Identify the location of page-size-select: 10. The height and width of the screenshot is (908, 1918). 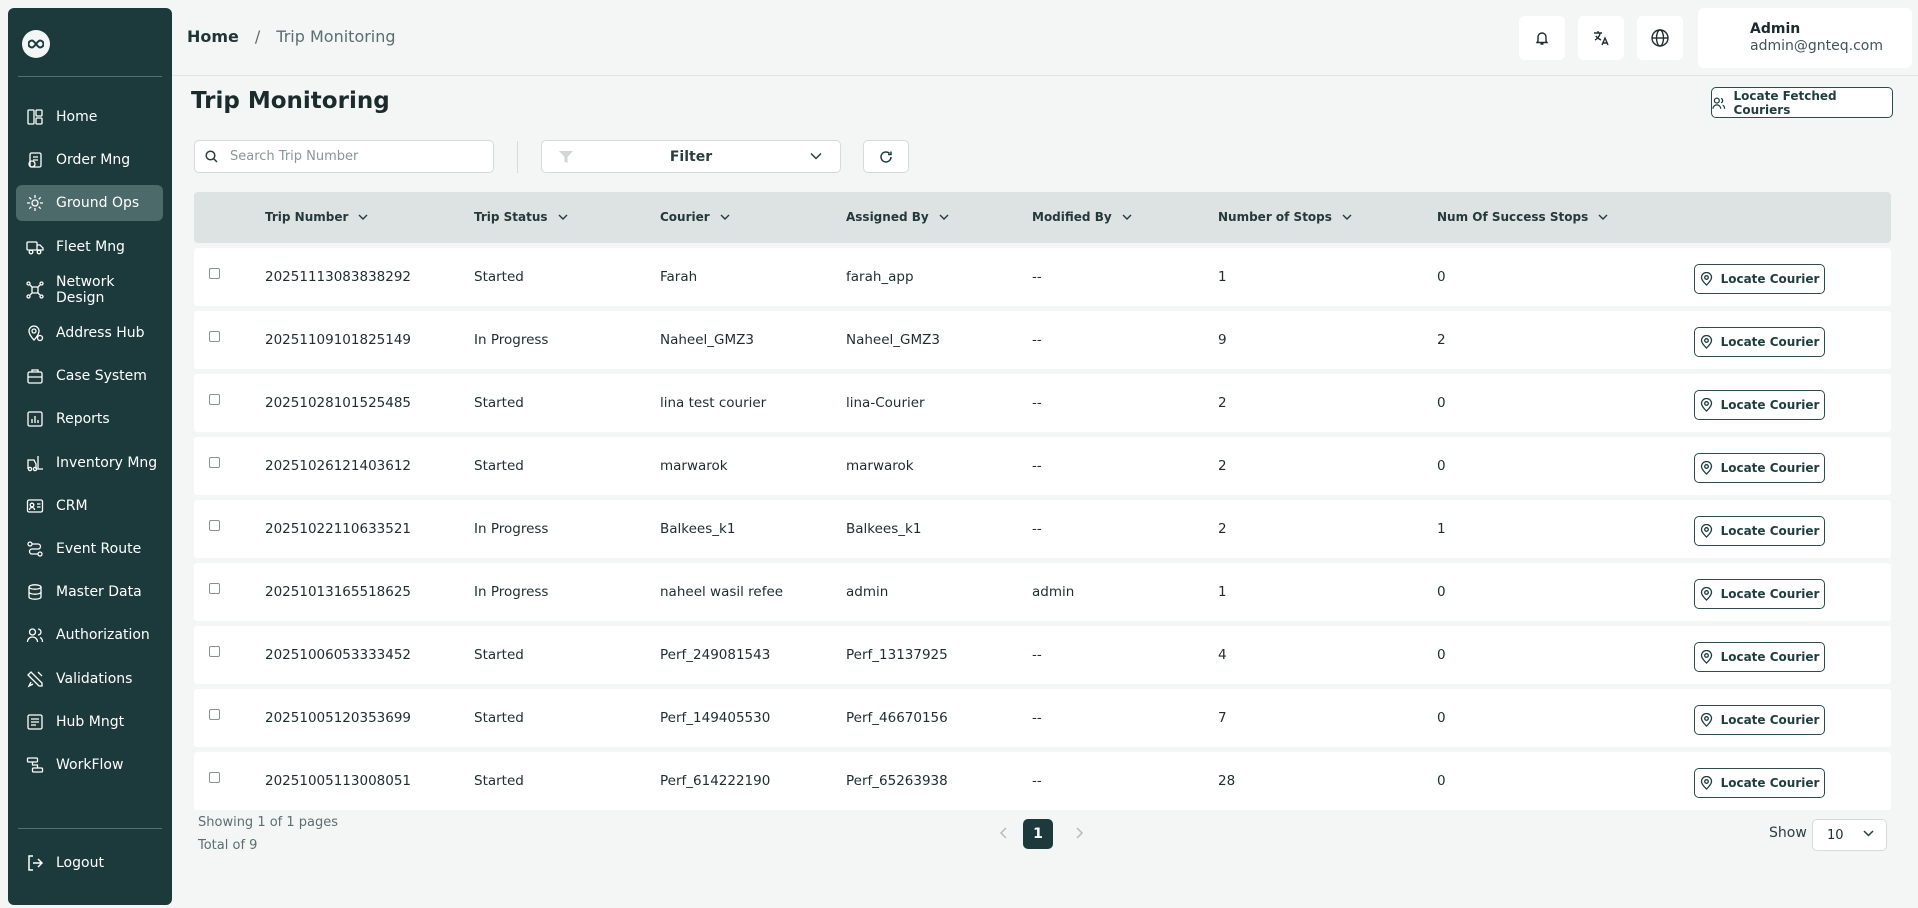
(1849, 835).